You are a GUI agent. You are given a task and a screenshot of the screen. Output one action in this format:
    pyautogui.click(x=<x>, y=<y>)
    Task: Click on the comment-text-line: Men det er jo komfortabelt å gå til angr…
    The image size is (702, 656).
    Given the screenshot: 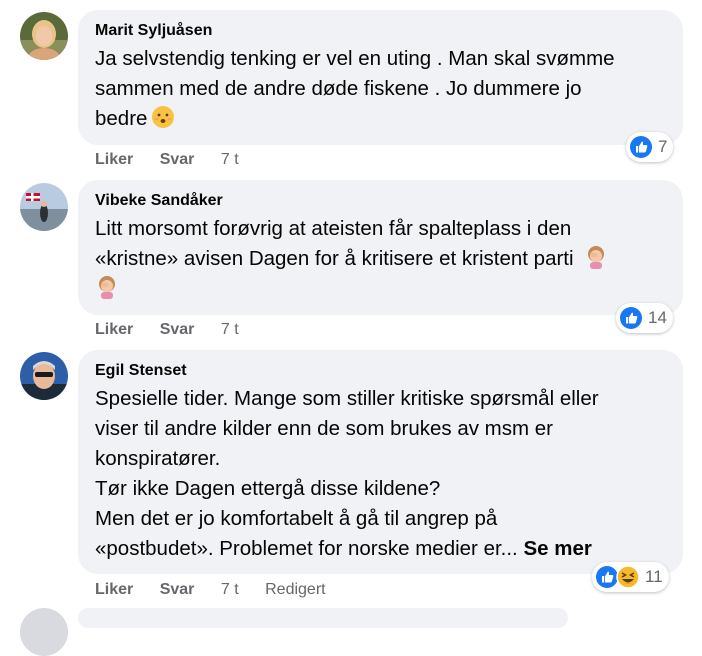 What is the action you would take?
    pyautogui.click(x=296, y=518)
    